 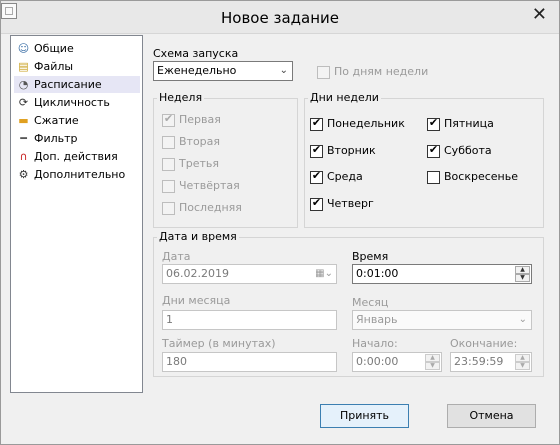 I want to click on month-days-input: 1, so click(x=249, y=320).